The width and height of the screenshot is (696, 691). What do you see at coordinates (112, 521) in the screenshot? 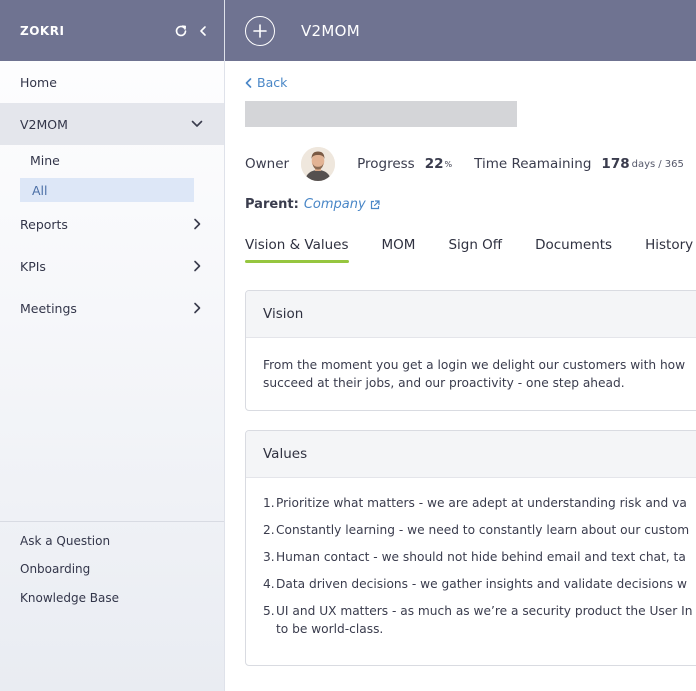
I see `sidebar-divider` at bounding box center [112, 521].